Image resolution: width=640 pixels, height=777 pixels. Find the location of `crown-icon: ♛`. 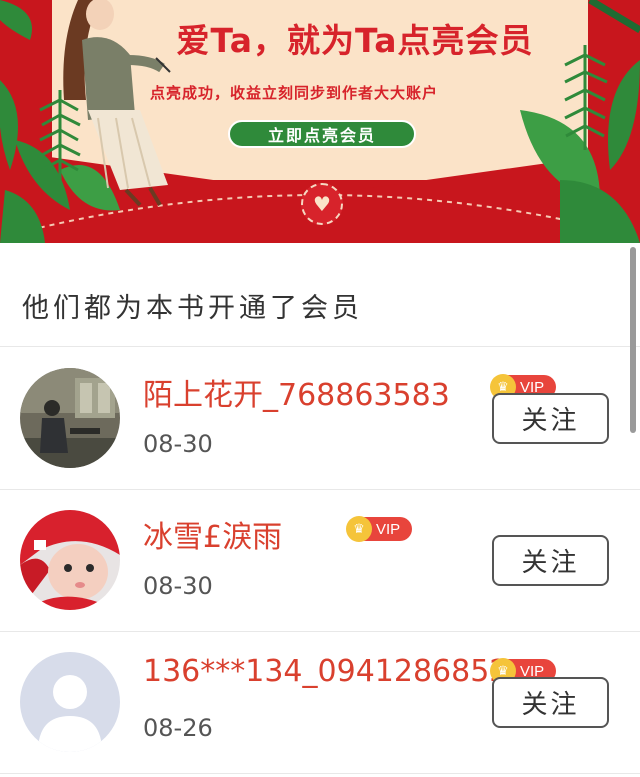

crown-icon: ♛ is located at coordinates (359, 529).